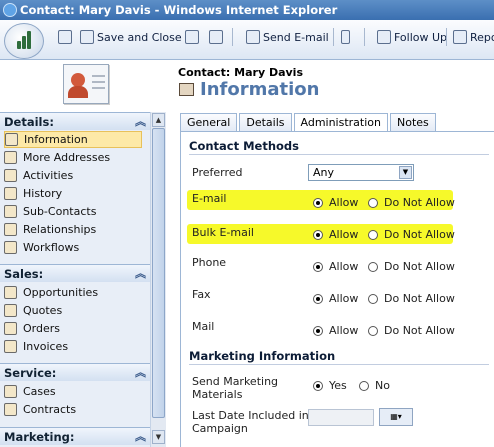  I want to click on sidebar-item-label: Opportunities, so click(61, 292).